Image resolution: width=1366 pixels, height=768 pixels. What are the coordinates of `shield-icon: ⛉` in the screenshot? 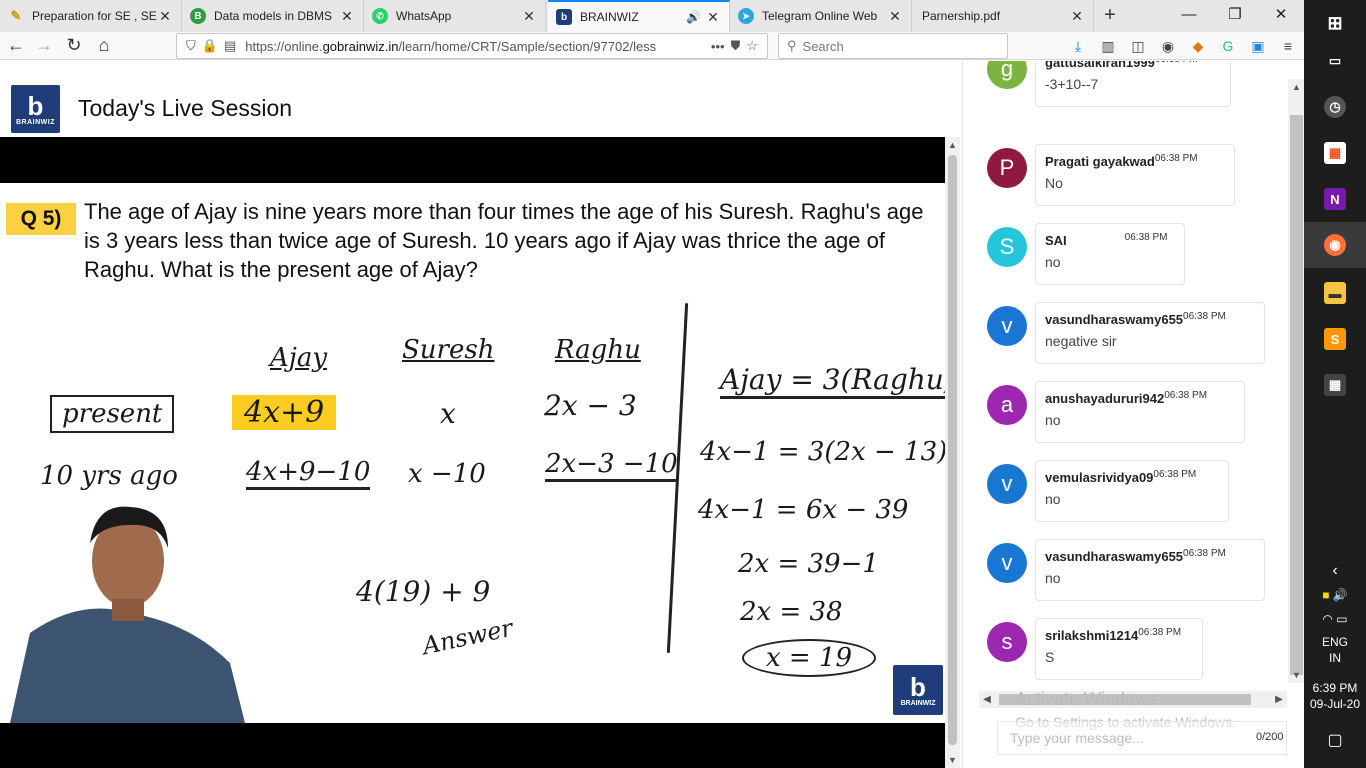 It's located at (191, 46).